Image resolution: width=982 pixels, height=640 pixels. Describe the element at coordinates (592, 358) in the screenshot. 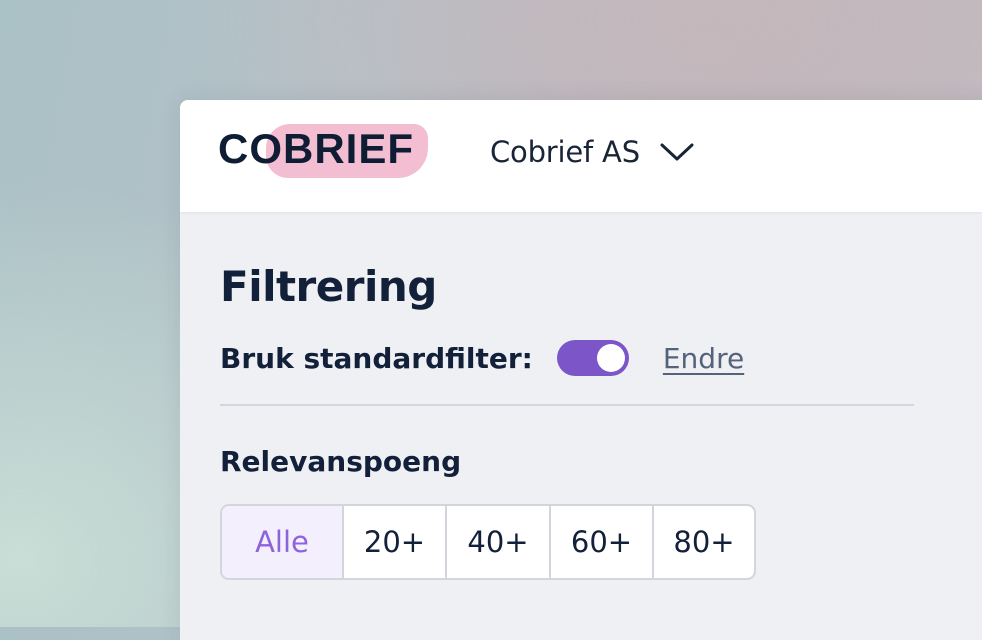

I see `standard-filter-toggle` at that location.